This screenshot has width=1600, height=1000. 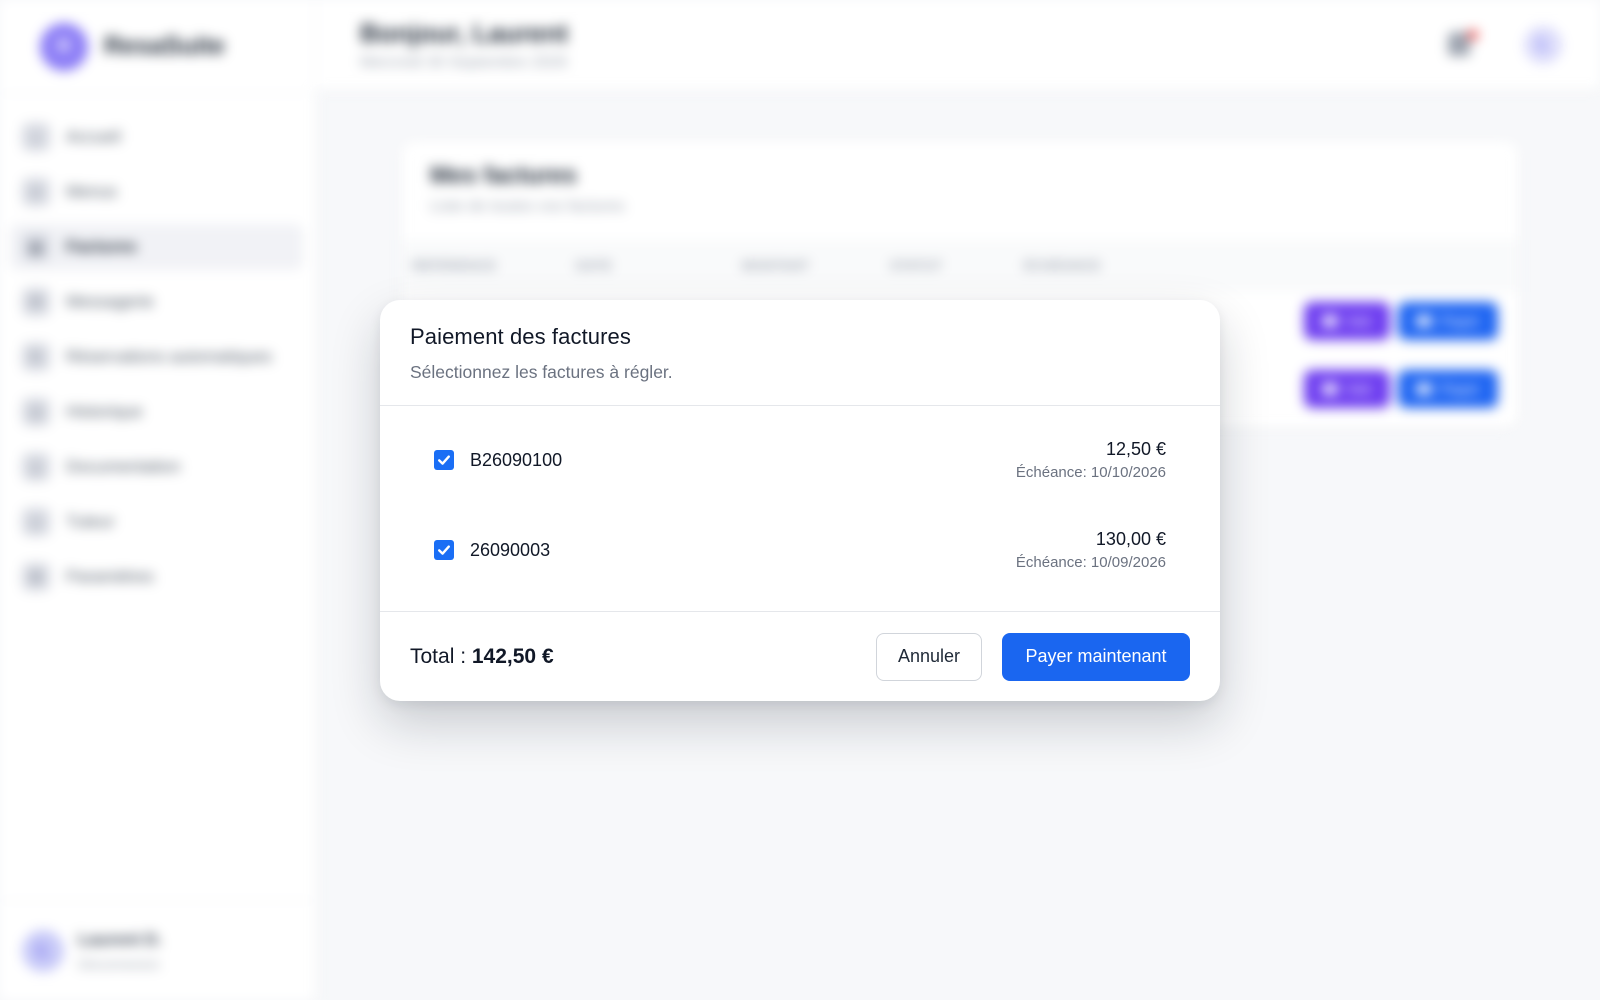 What do you see at coordinates (90, 521) in the screenshot?
I see `sidebar-item-label: Tuteur` at bounding box center [90, 521].